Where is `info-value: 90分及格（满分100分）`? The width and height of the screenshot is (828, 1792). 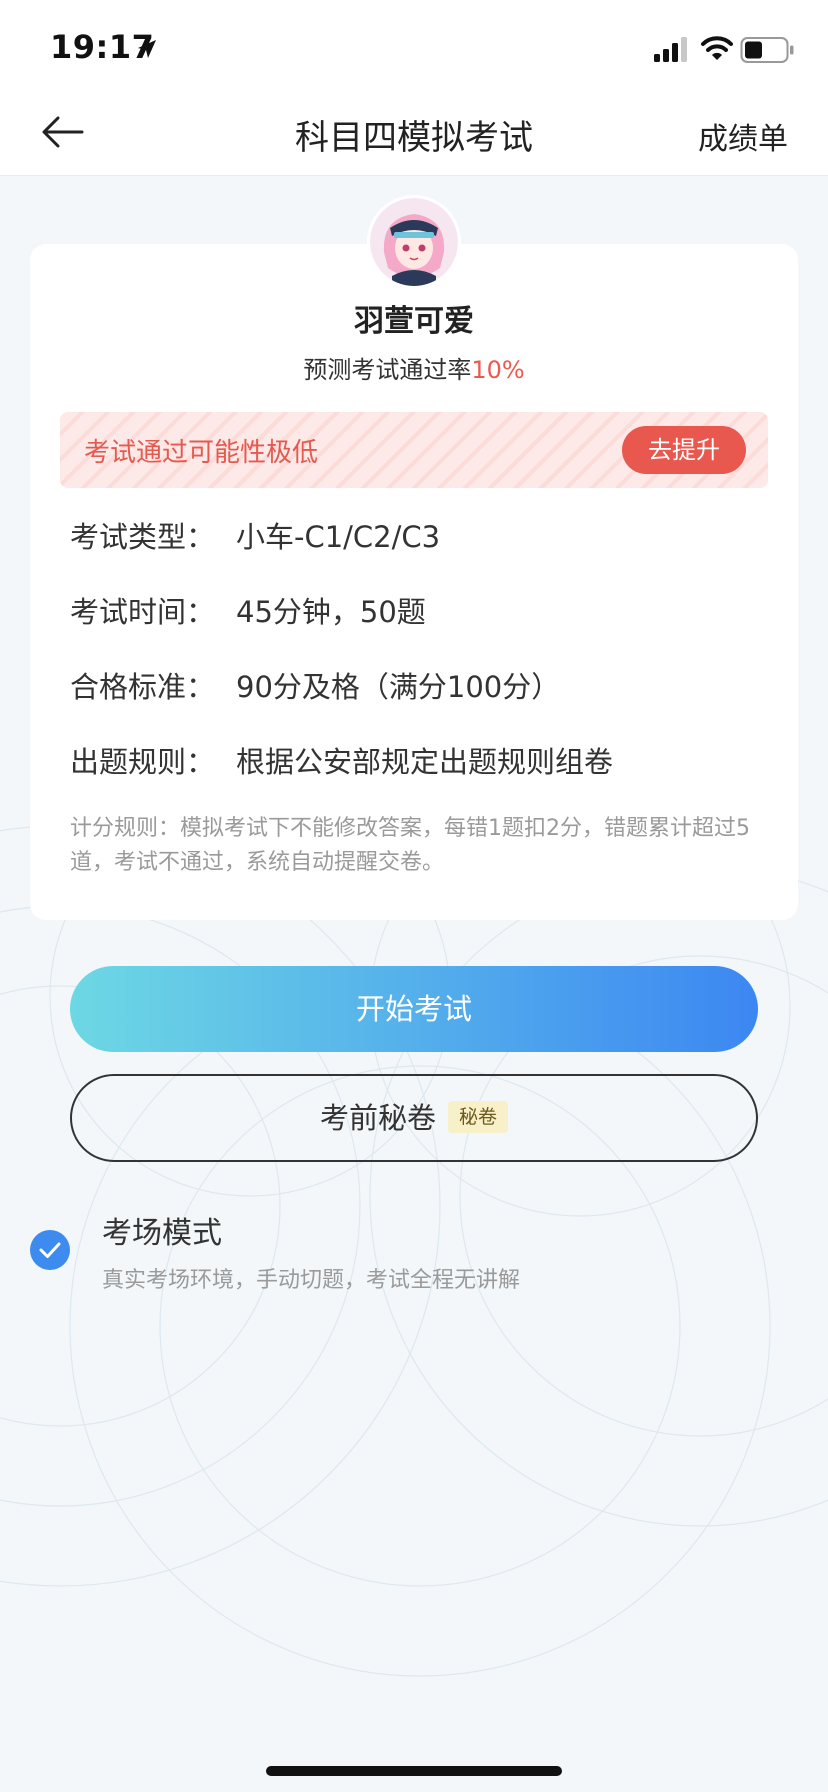 info-value: 90分及格（满分100分） is located at coordinates (398, 687).